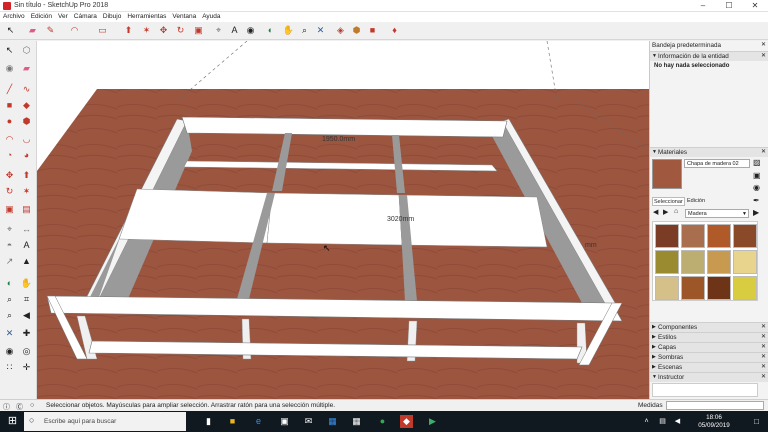 Image resolution: width=768 pixels, height=432 pixels. What do you see at coordinates (9, 175) in the screenshot?
I see `move-tool-icon: ✥` at bounding box center [9, 175].